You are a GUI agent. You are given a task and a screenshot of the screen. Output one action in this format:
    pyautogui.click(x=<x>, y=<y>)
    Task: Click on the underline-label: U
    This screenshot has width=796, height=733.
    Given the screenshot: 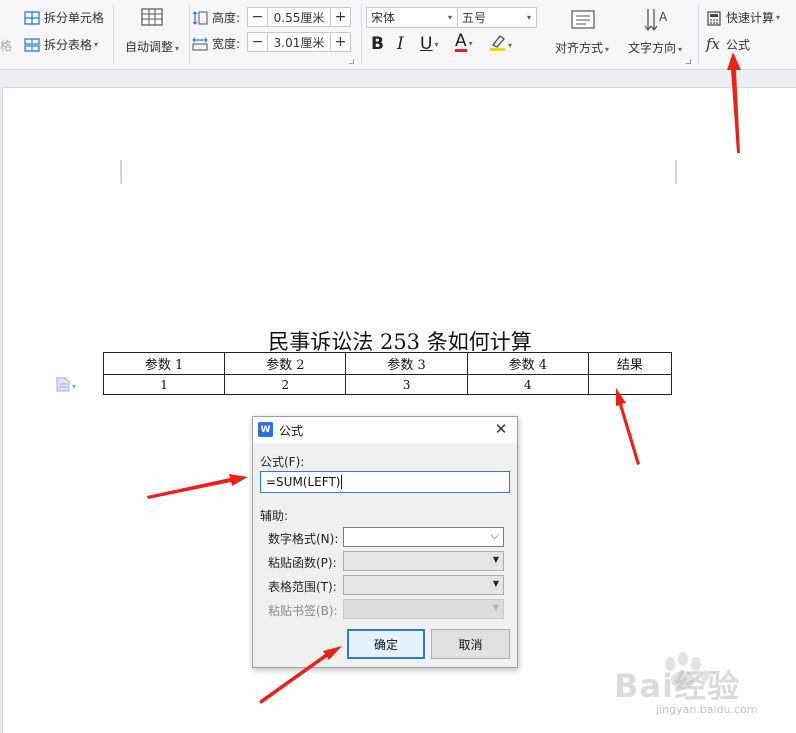 What is the action you would take?
    pyautogui.click(x=426, y=44)
    